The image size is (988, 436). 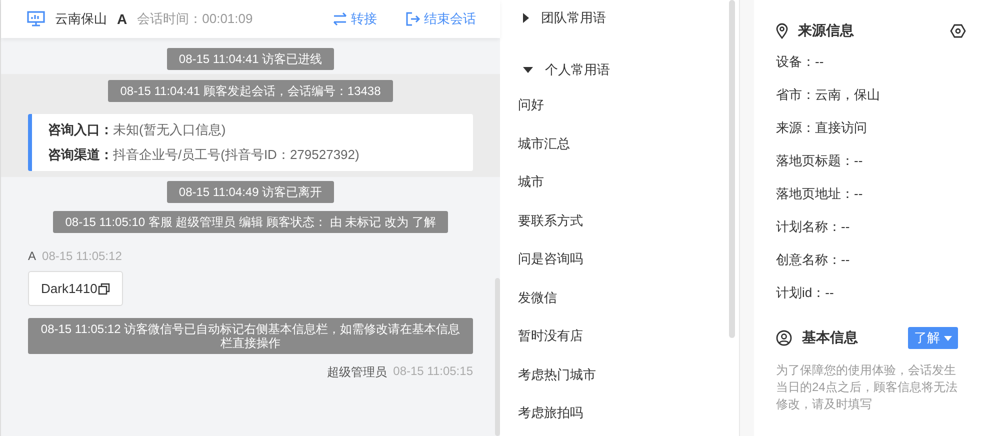 I want to click on info-label: 咨询渠道：, so click(x=80, y=154).